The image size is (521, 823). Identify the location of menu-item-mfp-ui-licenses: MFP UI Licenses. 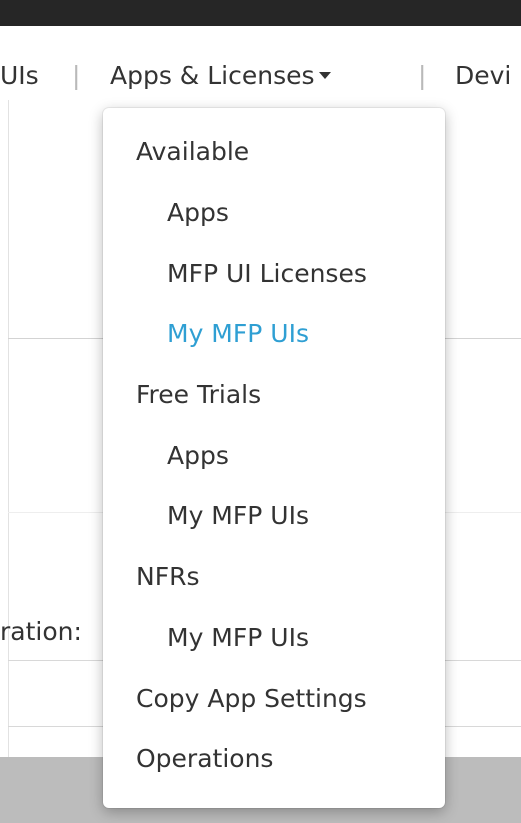
(274, 274).